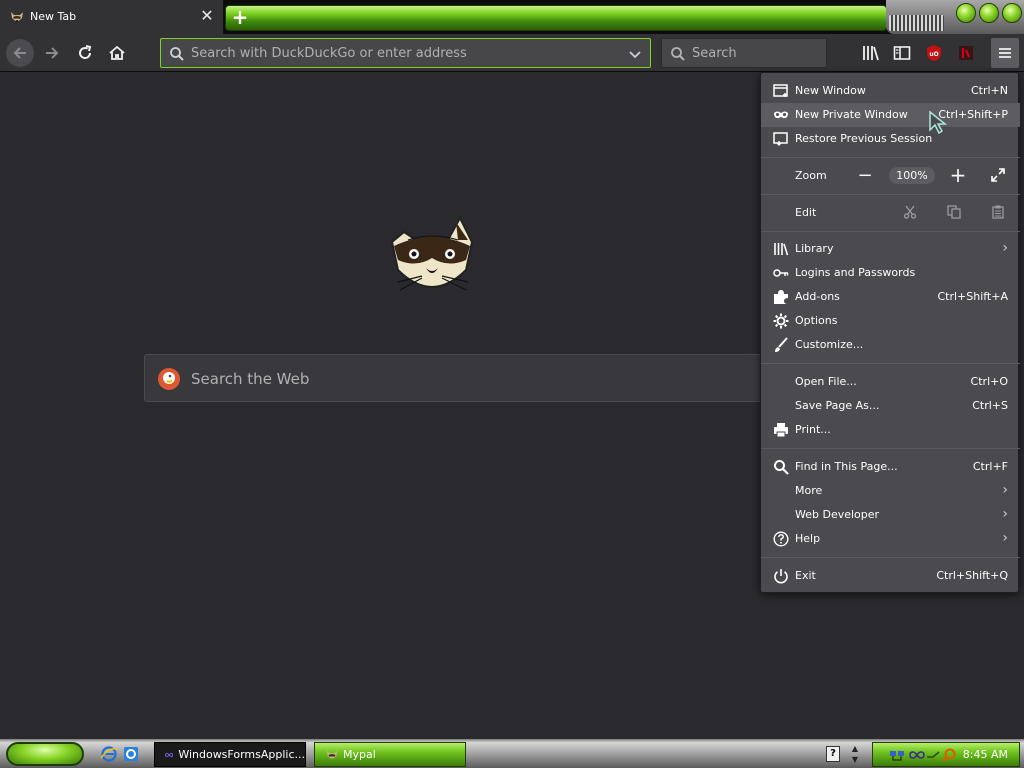 Image resolution: width=1024 pixels, height=768 pixels. I want to click on taskbar-button-mypal: Mypal, so click(390, 754).